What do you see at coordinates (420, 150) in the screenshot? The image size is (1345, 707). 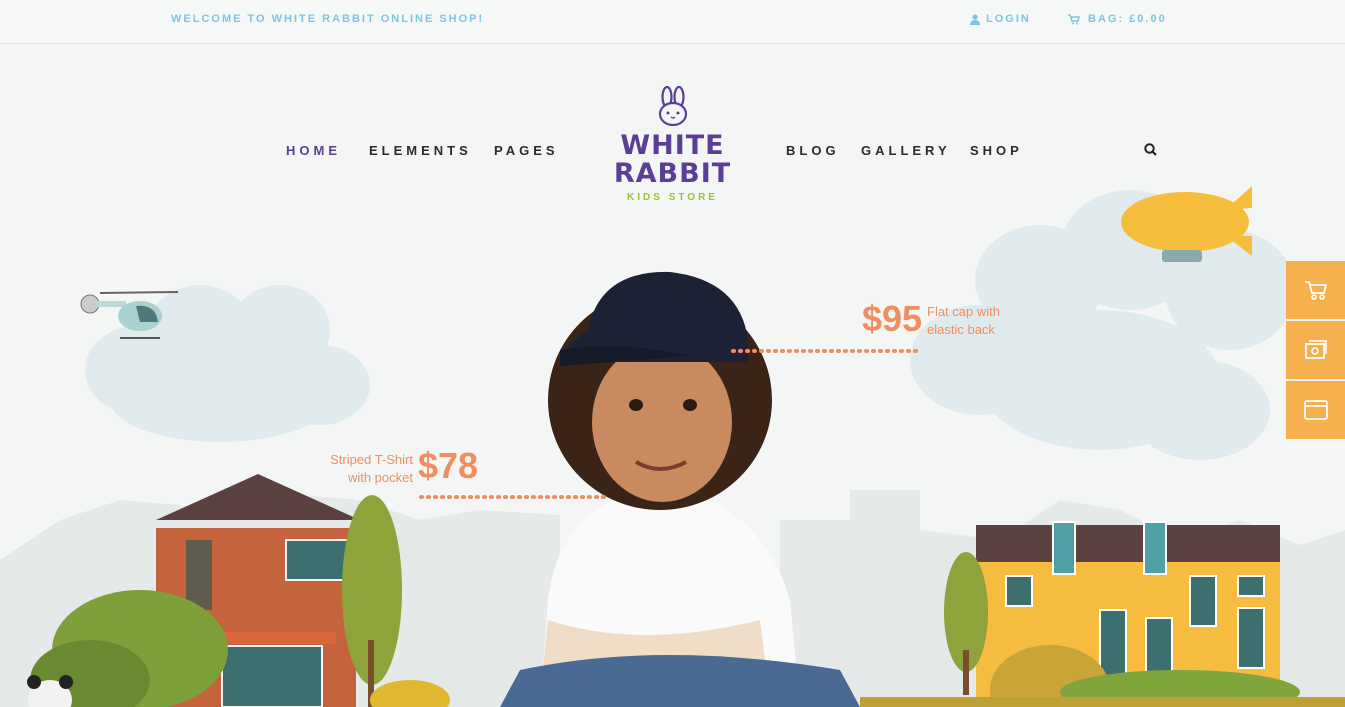 I see `nav-elements: ELEMENTS` at bounding box center [420, 150].